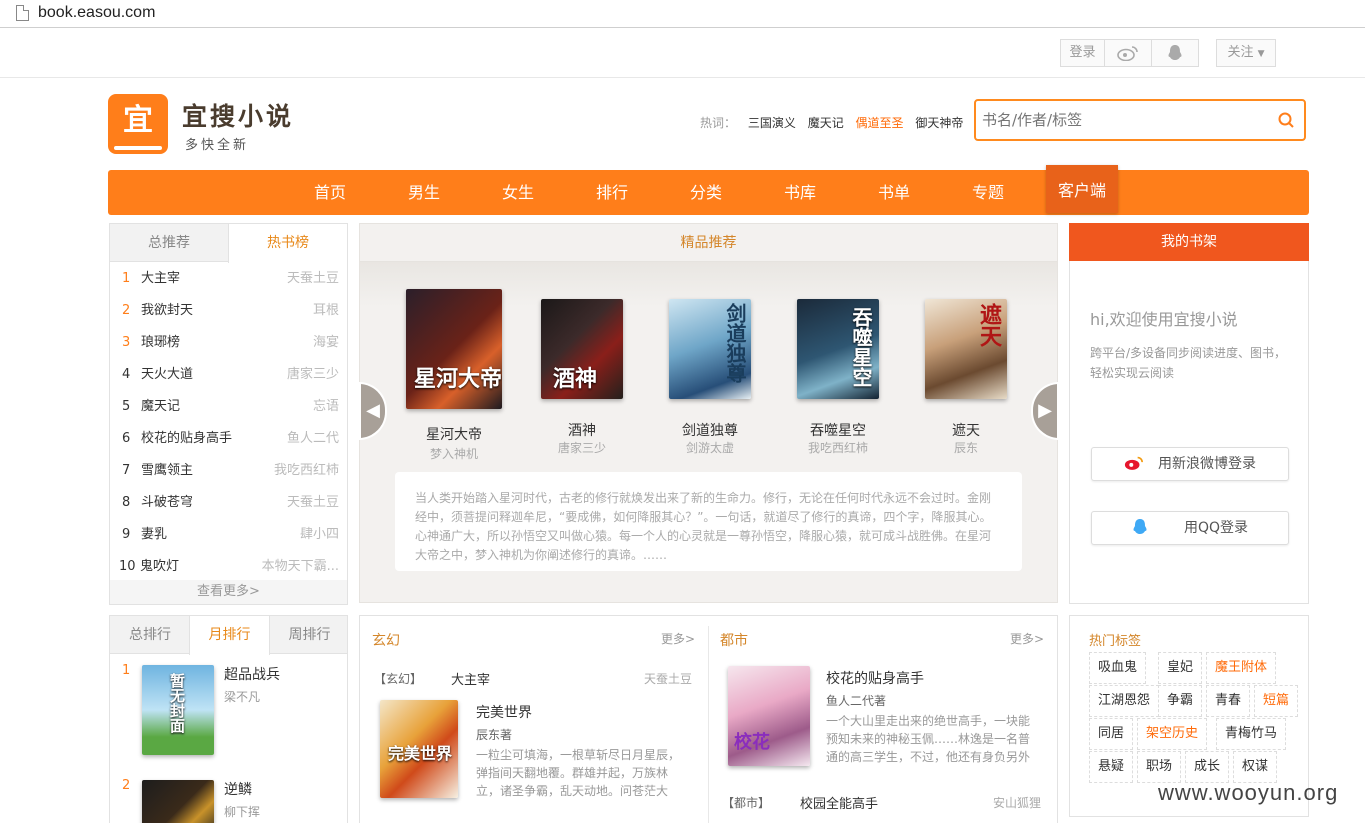 The height and width of the screenshot is (823, 1365). I want to click on browser-address-bar: book.easou.com, so click(682, 14).